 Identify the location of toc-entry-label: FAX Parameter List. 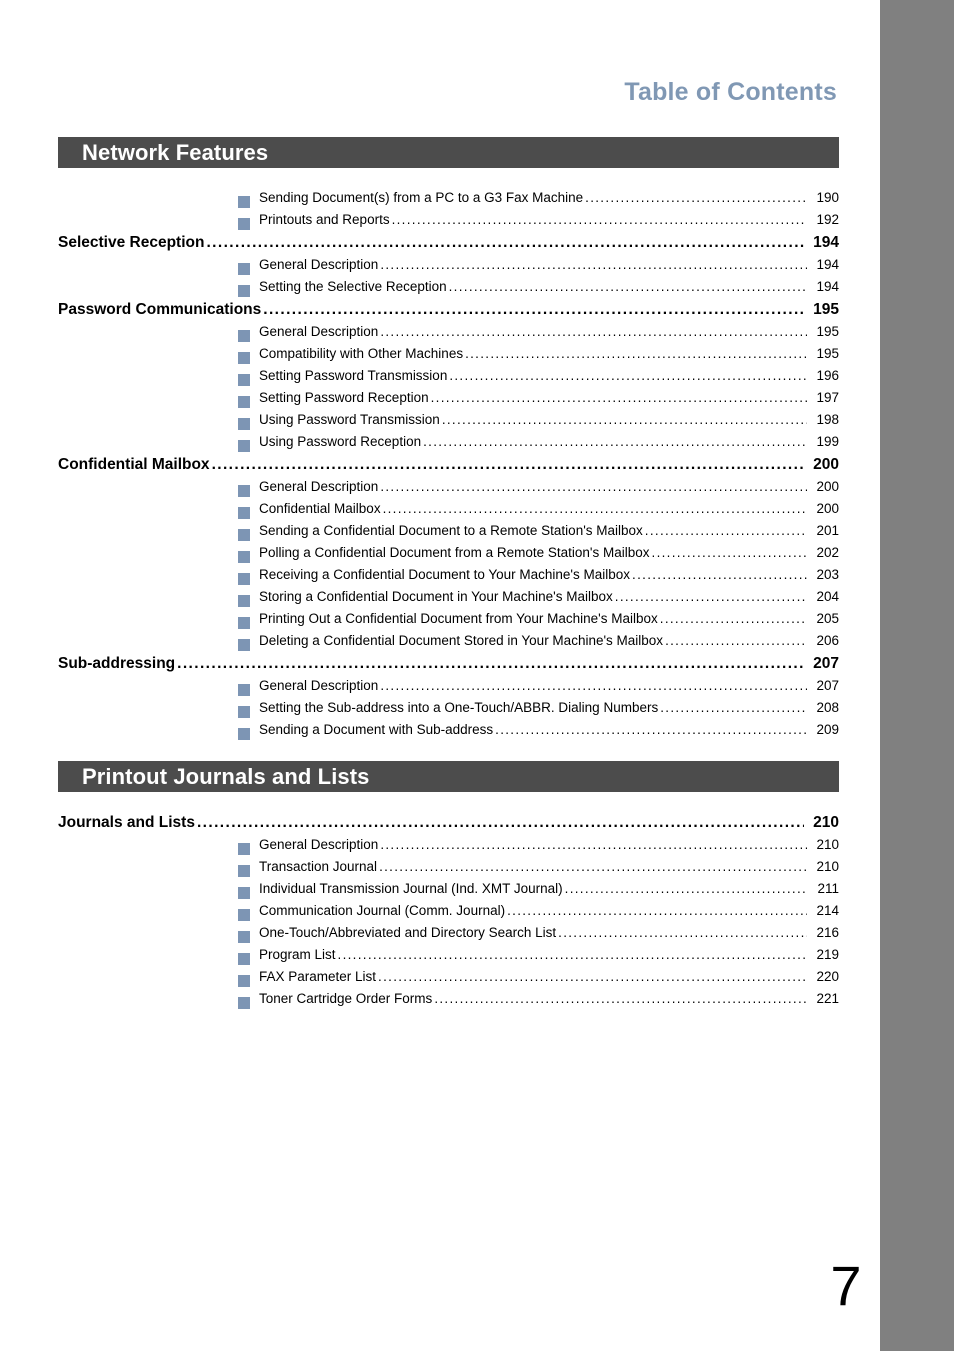
(318, 976).